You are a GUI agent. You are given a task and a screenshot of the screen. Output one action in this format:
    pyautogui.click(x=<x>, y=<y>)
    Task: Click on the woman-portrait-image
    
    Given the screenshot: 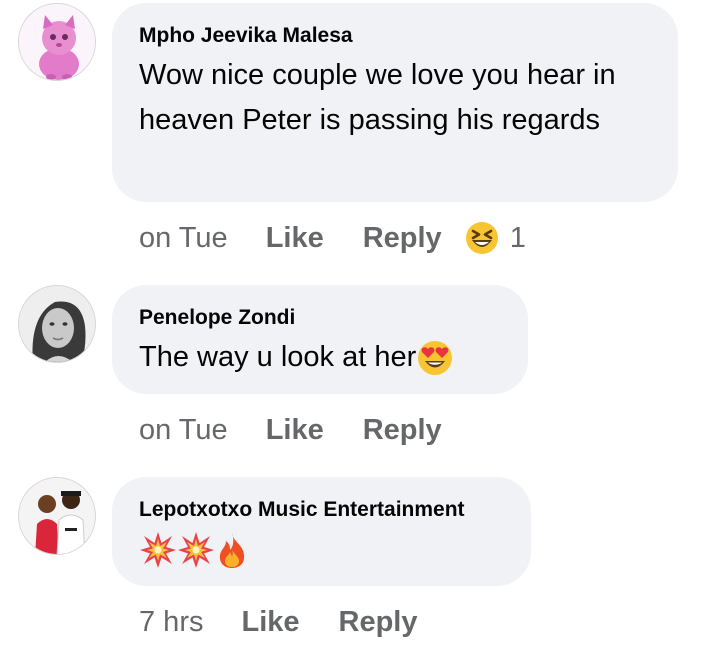 What is the action you would take?
    pyautogui.click(x=57, y=324)
    